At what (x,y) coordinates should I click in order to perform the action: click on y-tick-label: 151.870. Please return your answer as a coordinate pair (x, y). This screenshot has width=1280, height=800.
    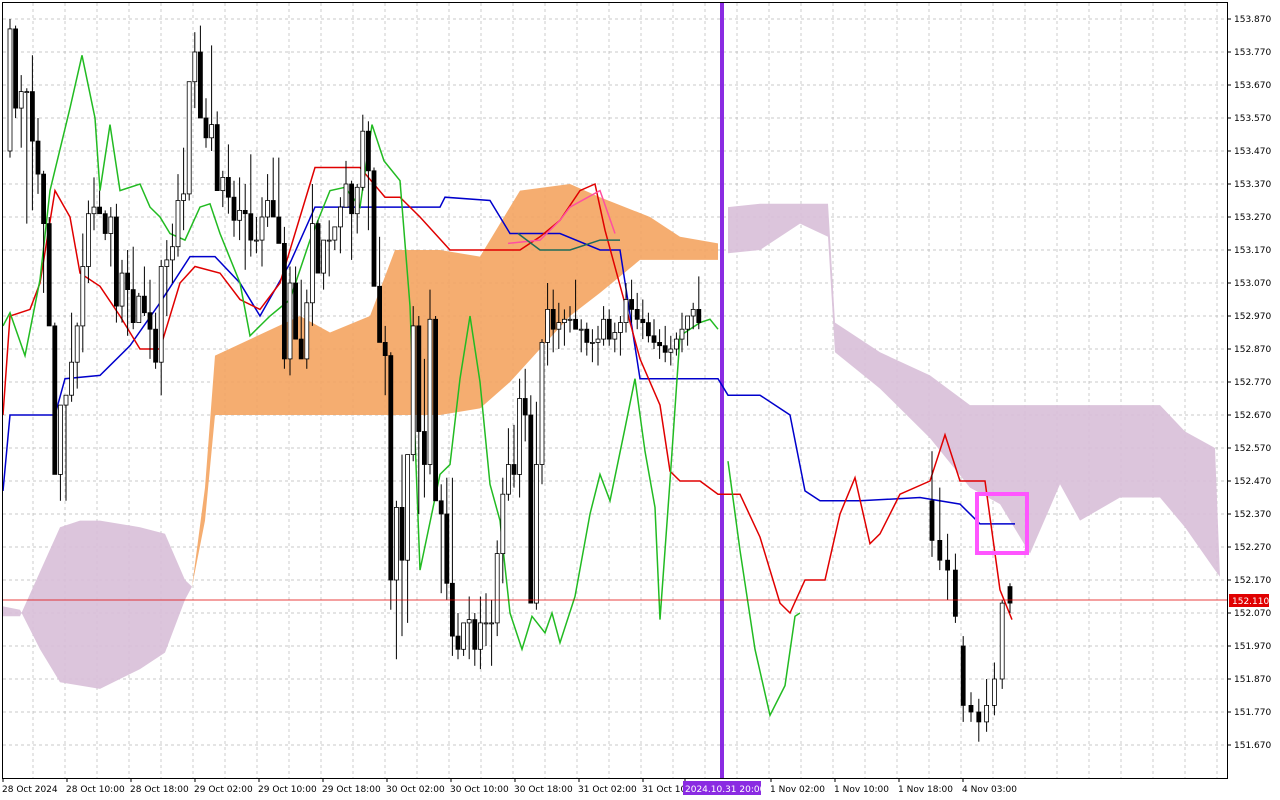
    Looking at the image, I should click on (1252, 680).